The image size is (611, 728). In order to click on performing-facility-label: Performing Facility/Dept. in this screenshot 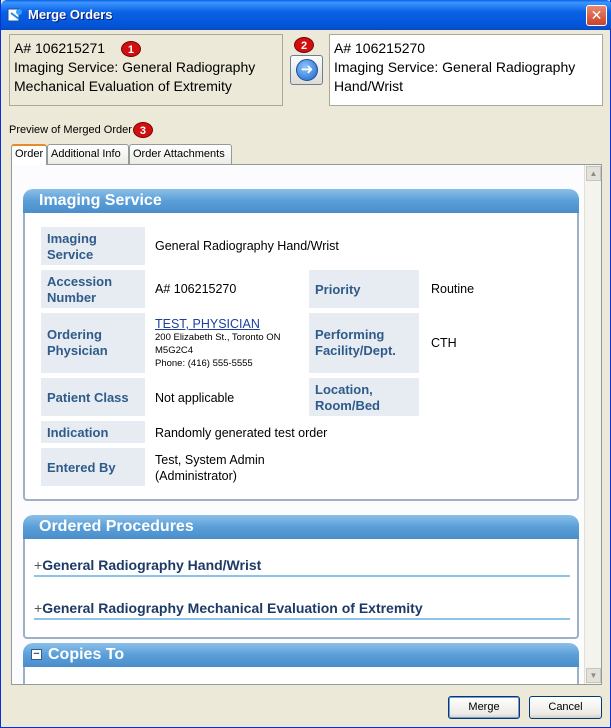, I will do `click(364, 343)`.